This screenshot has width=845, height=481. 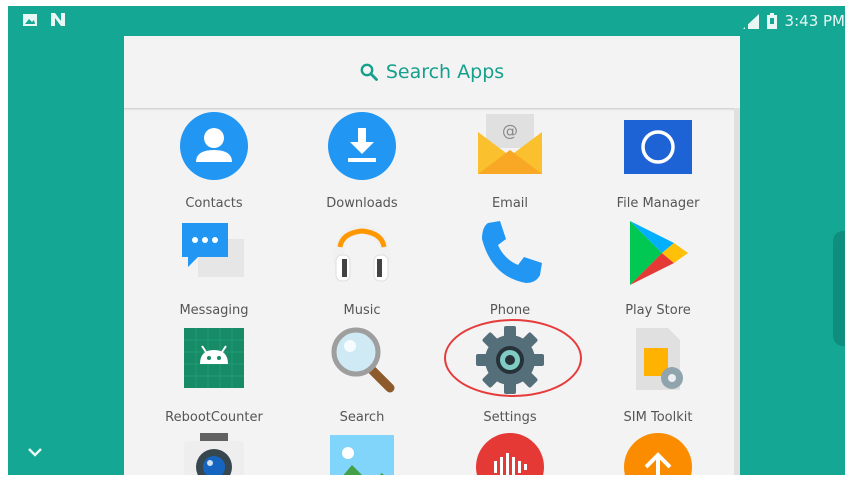 I want to click on search-app-icon, so click(x=363, y=360).